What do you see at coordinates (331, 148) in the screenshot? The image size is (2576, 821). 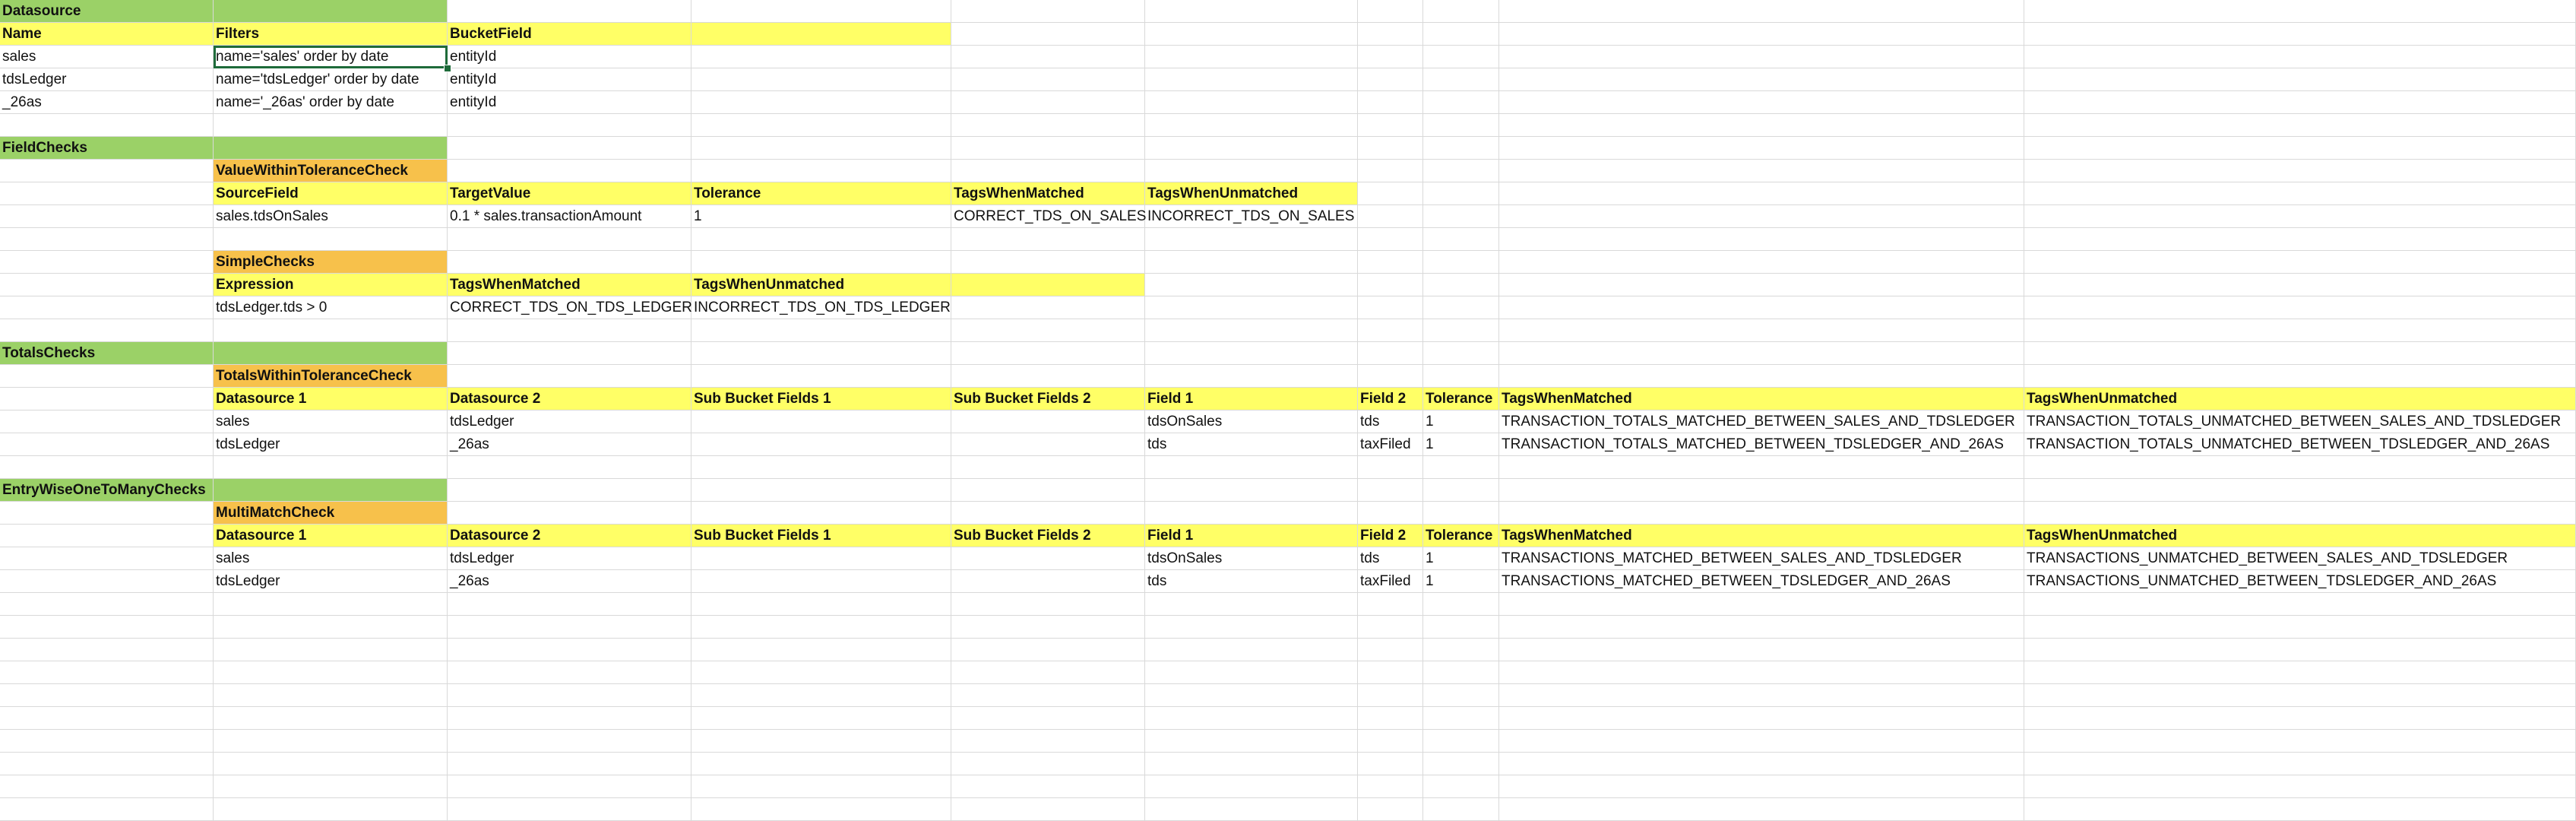 I see `cell-B7` at bounding box center [331, 148].